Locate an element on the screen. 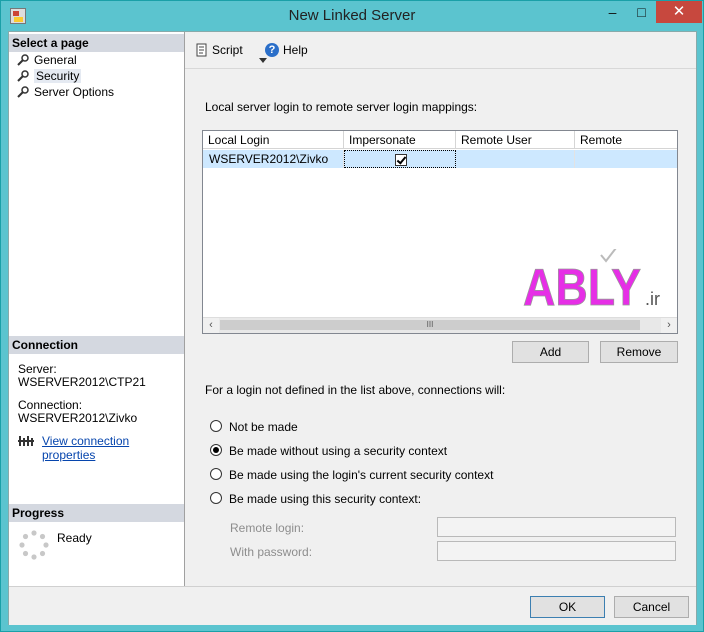 Image resolution: width=704 pixels, height=632 pixels. page-item-general: General is located at coordinates (47, 60).